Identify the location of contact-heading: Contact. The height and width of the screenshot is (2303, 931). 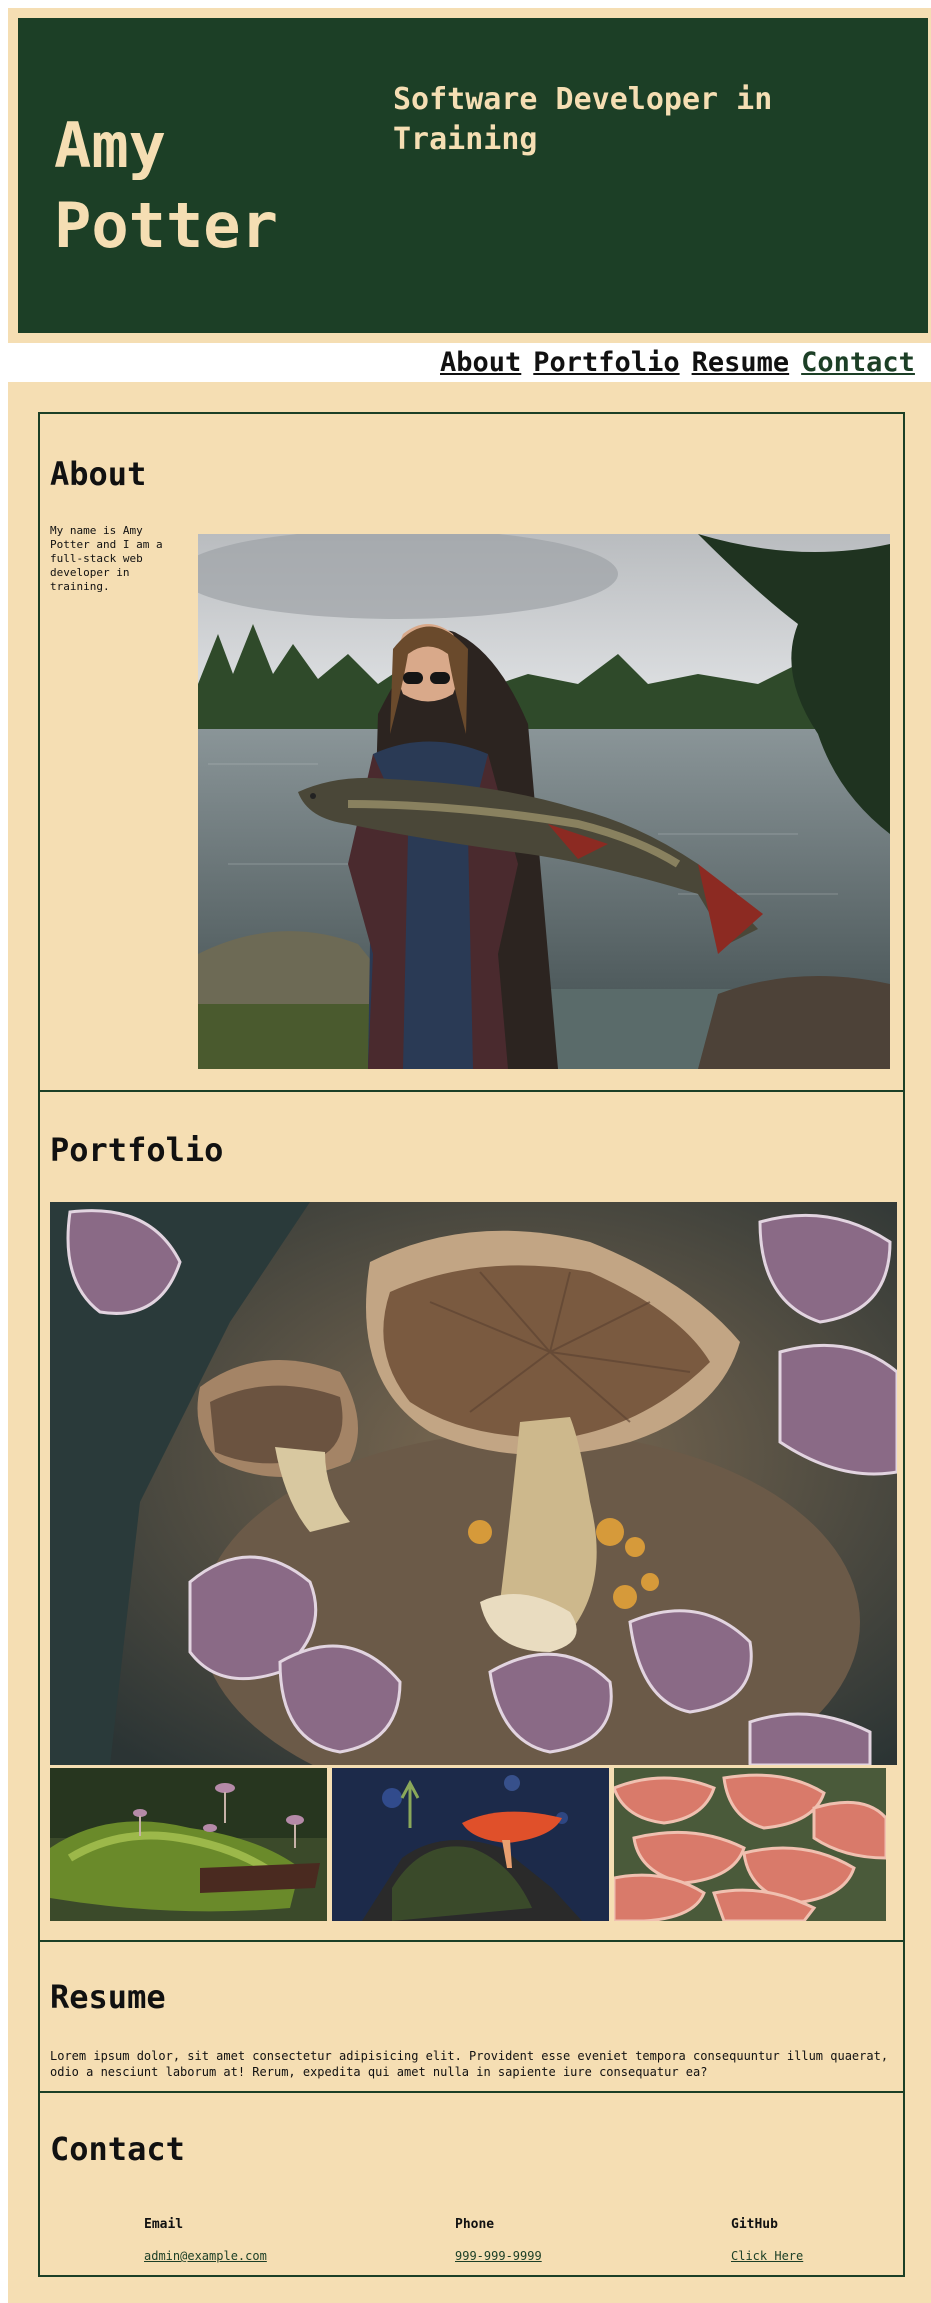
(117, 2149).